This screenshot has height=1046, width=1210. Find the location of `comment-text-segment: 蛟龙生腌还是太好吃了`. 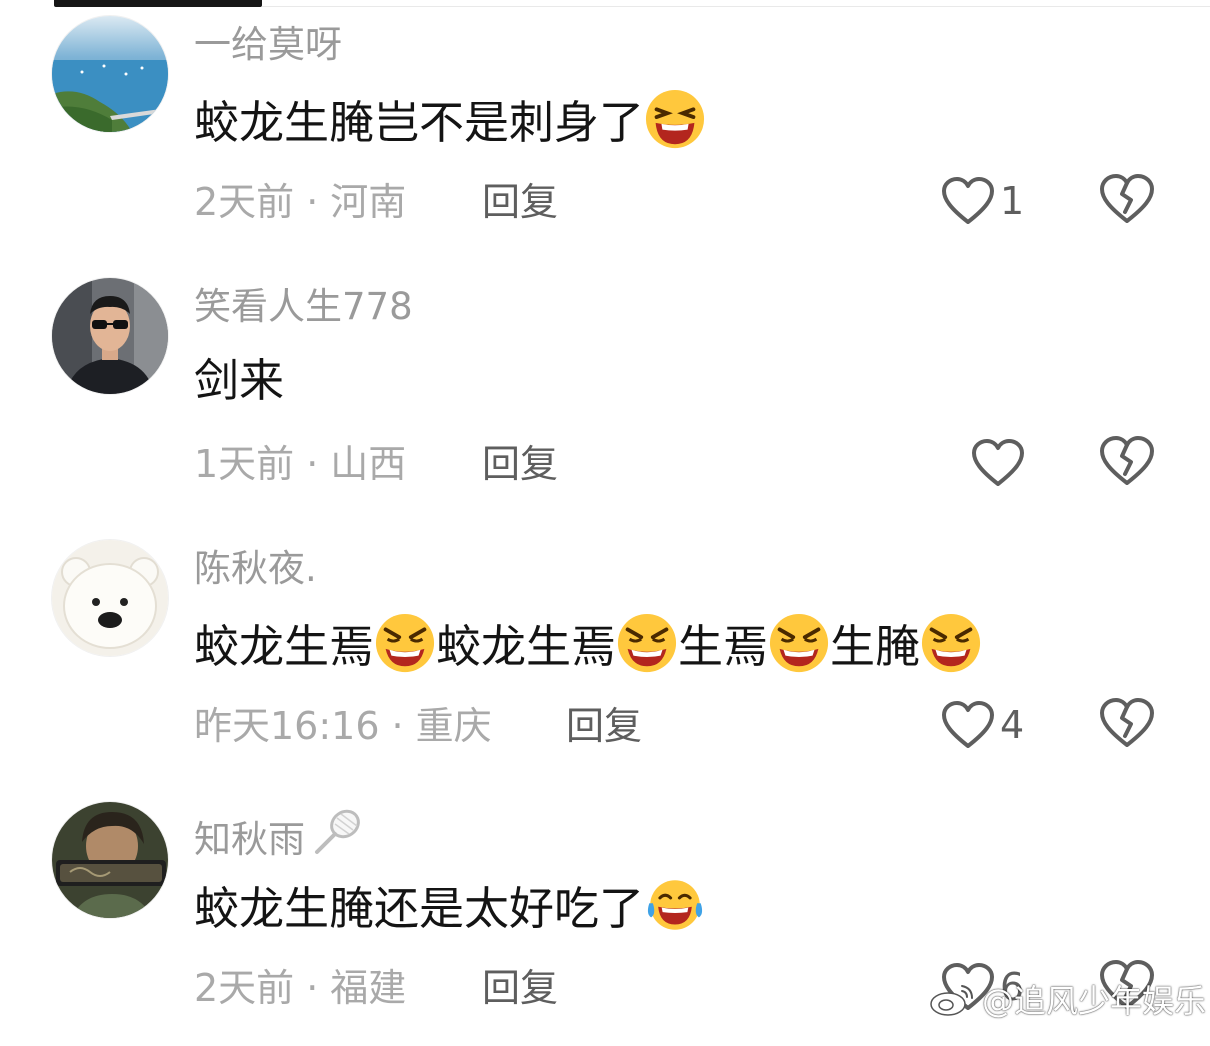

comment-text-segment: 蛟龙生腌还是太好吃了 is located at coordinates (419, 908).